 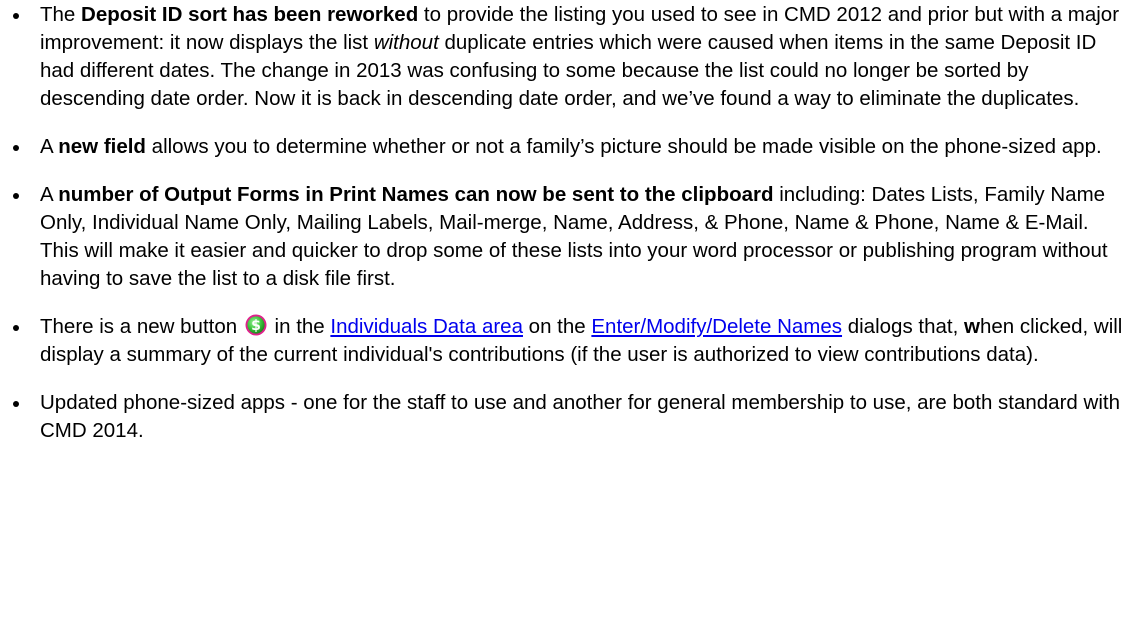 I want to click on text-segment: in the, so click(x=299, y=326).